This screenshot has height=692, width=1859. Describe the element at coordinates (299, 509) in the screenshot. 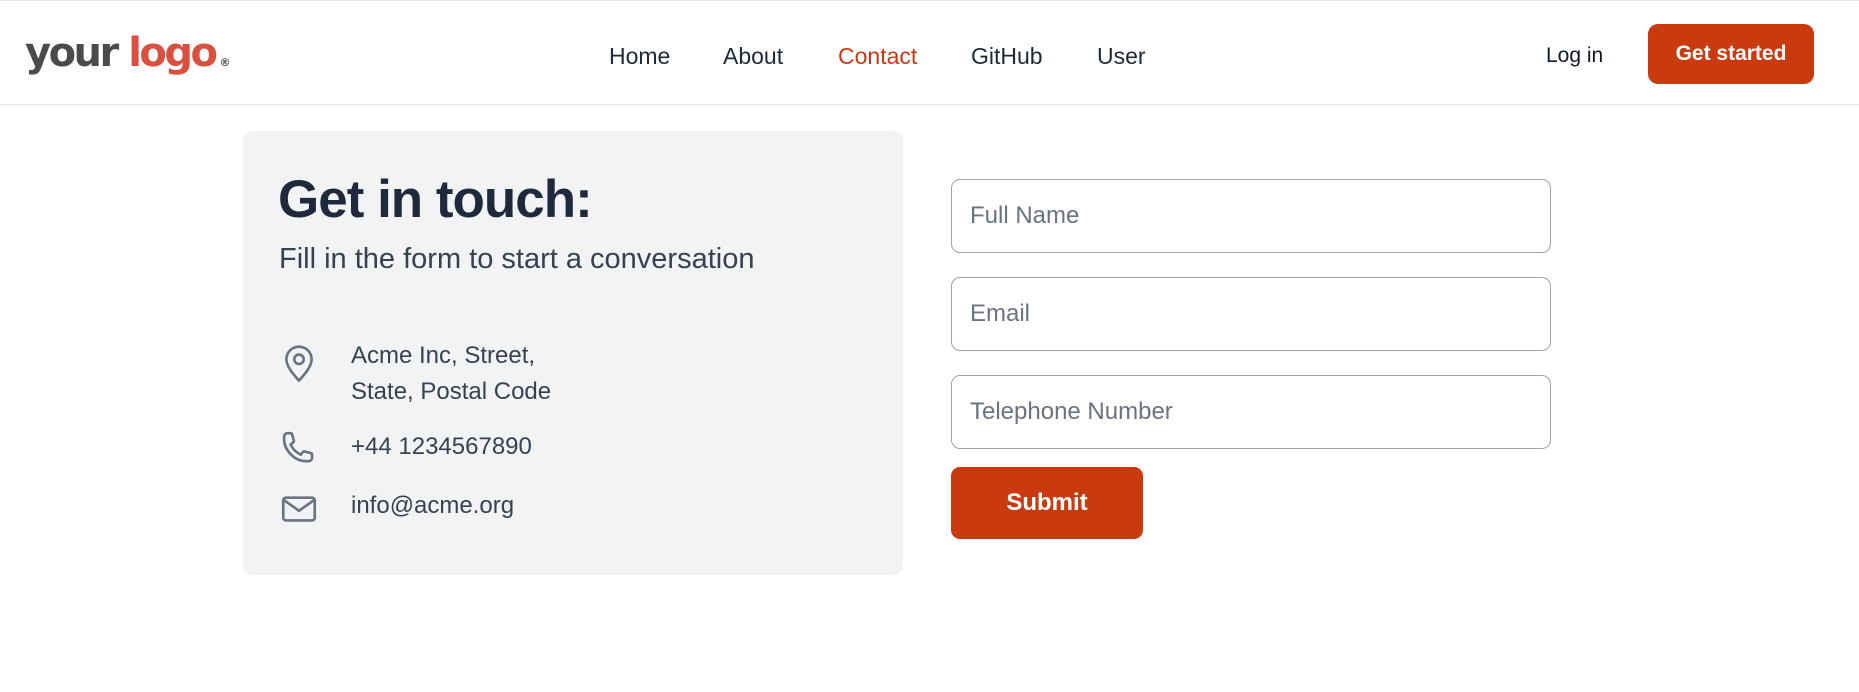

I see `mail-icon` at that location.